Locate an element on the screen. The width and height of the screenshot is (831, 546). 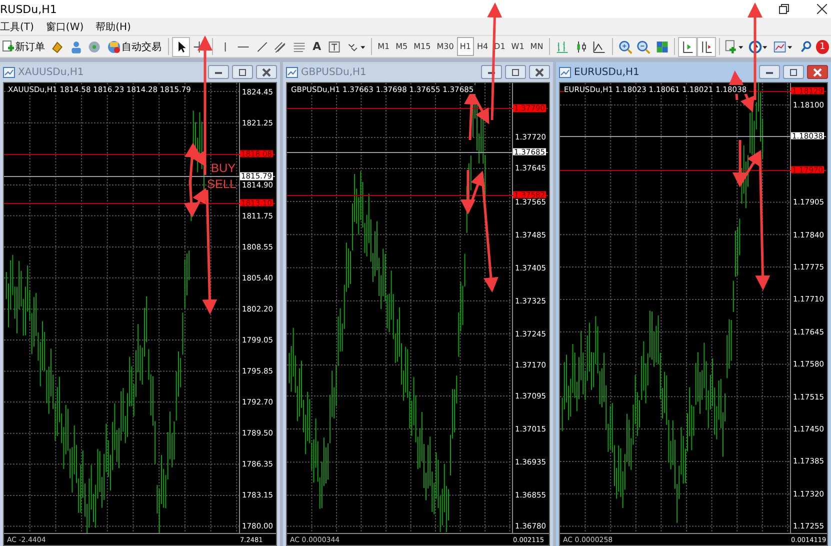
window-title: RUSDu,H1 is located at coordinates (28, 9).